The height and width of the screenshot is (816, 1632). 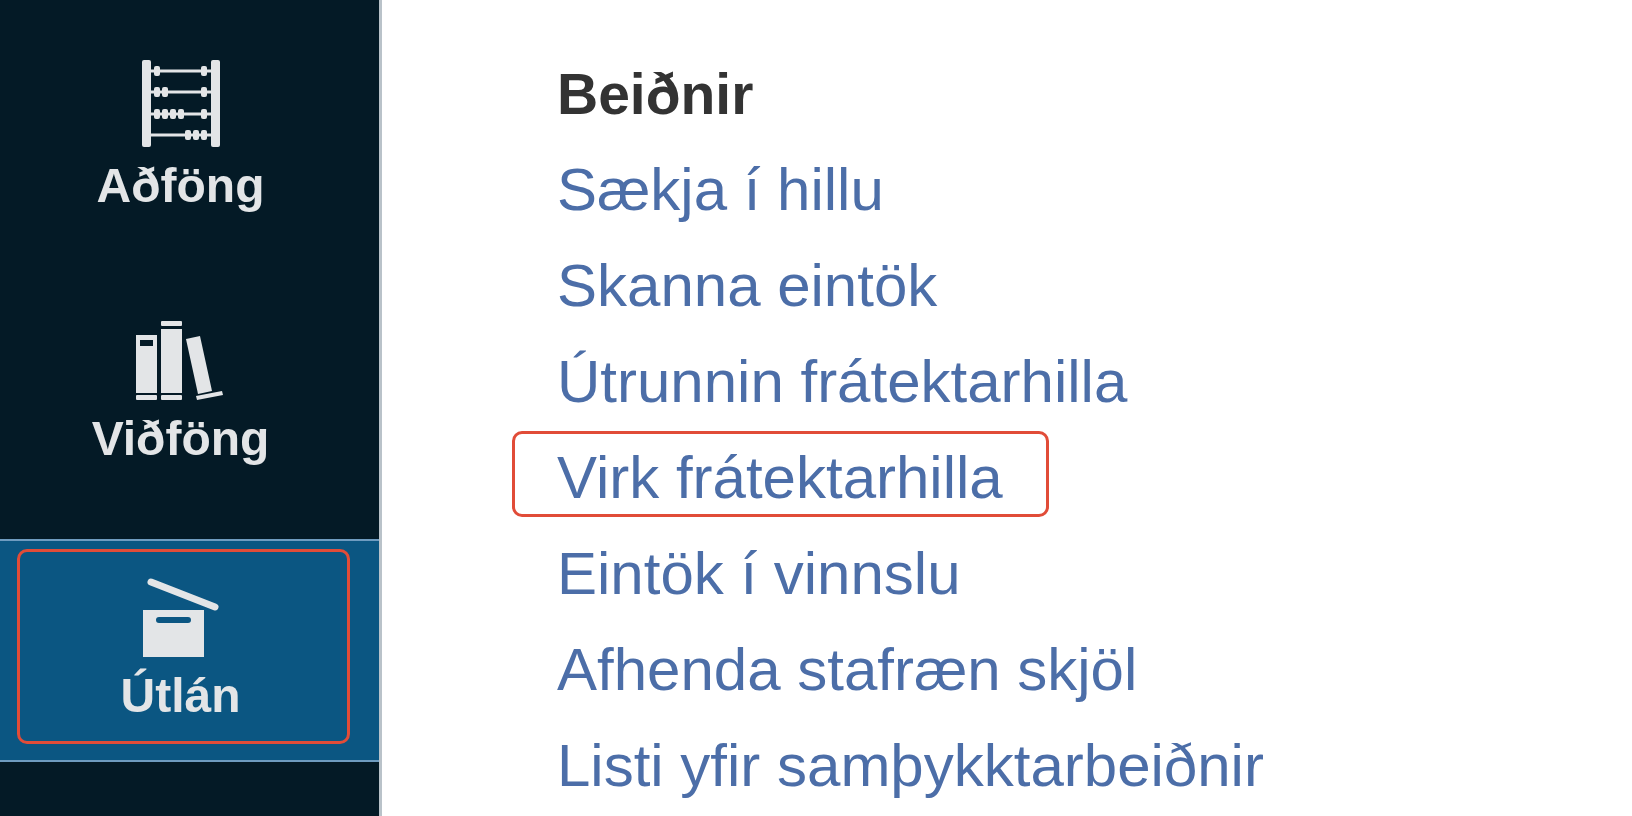 I want to click on abacus-icon, so click(x=180, y=103).